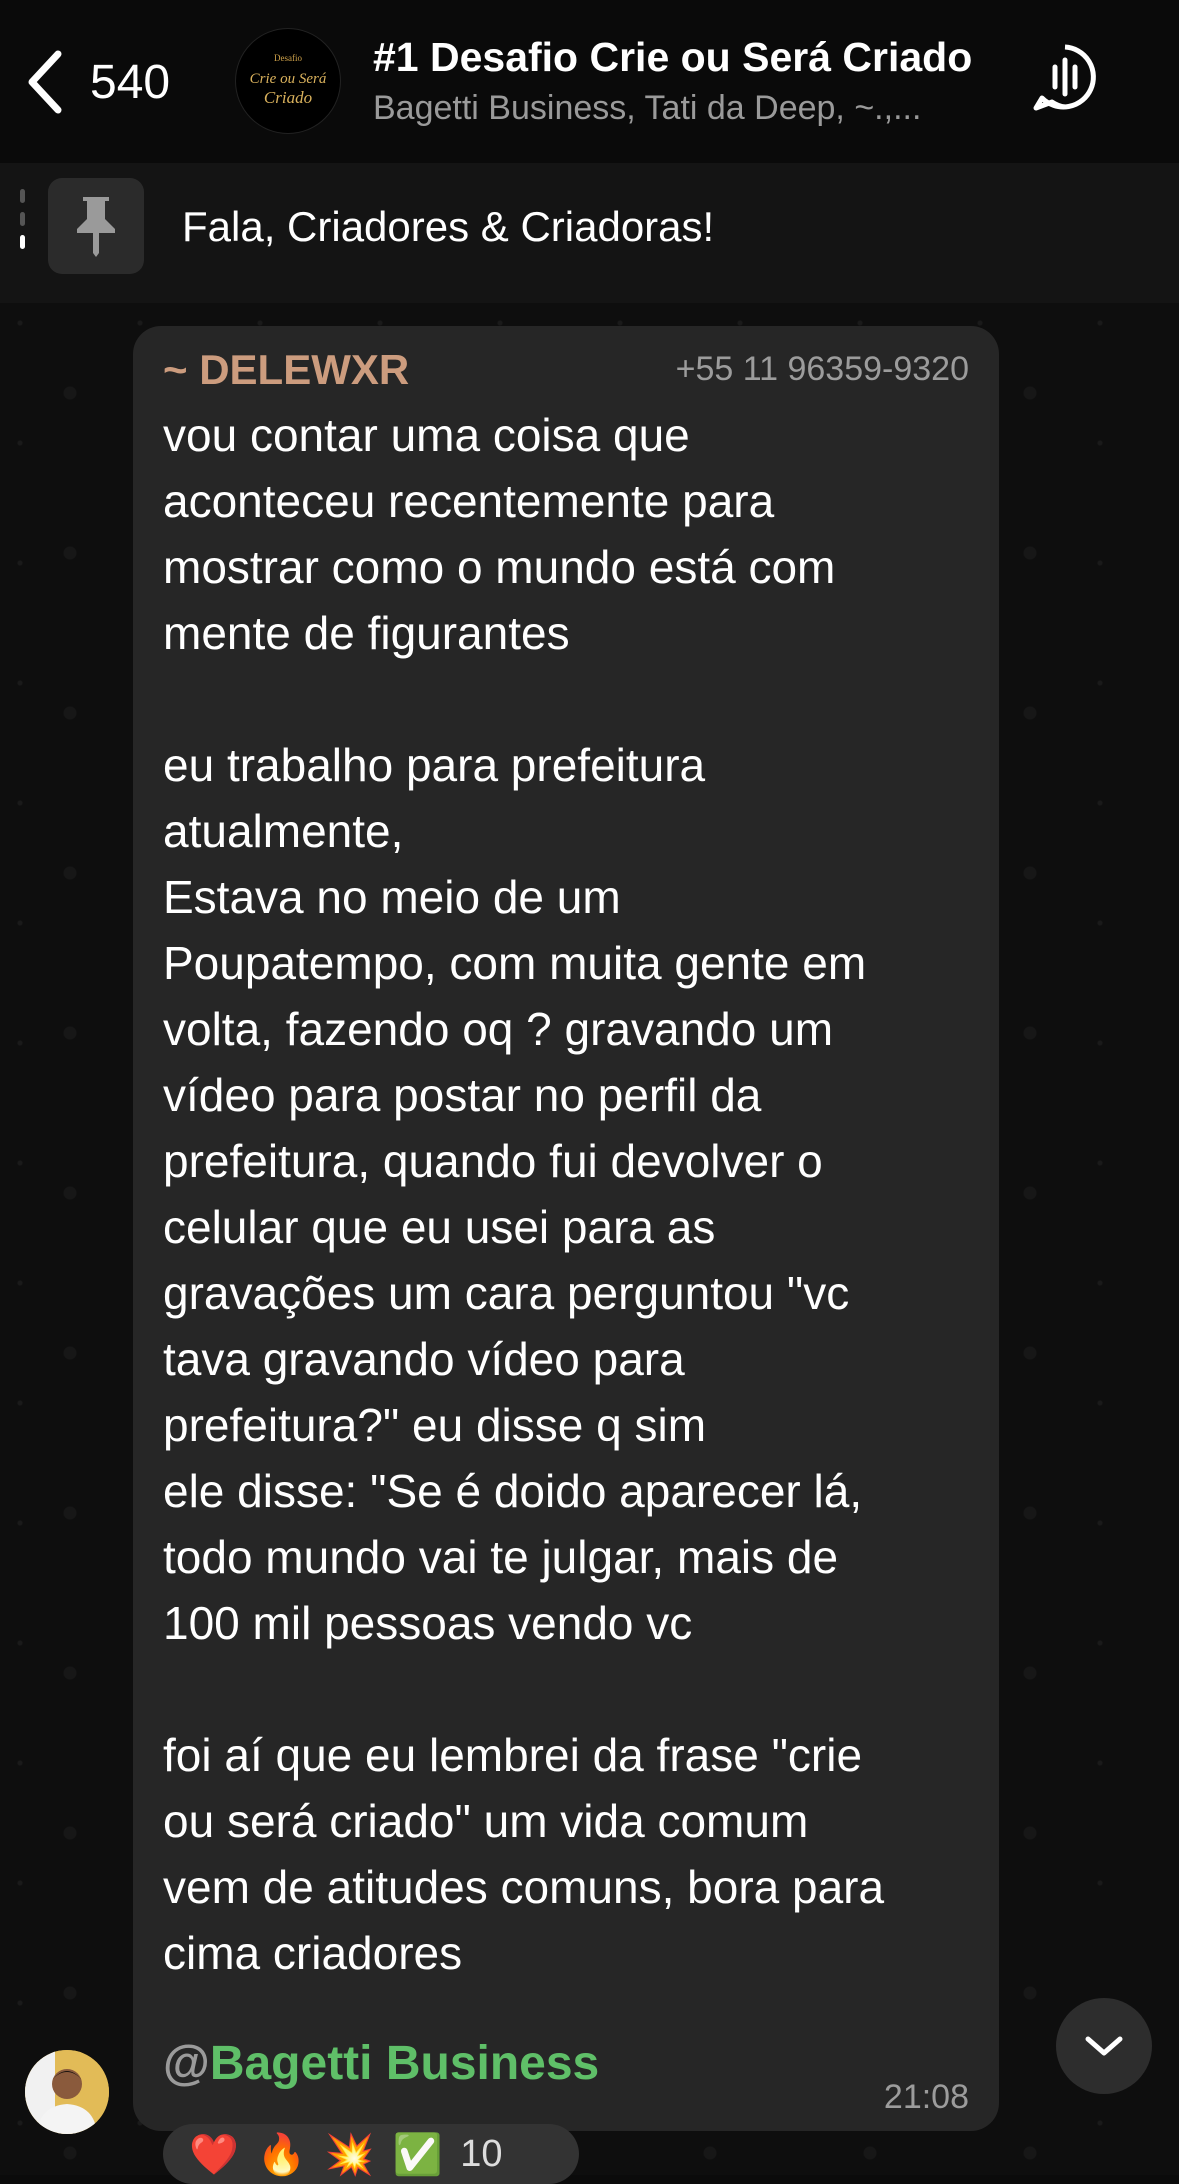 This screenshot has width=1179, height=2184. I want to click on mention: @Bagetti Business, so click(381, 2063).